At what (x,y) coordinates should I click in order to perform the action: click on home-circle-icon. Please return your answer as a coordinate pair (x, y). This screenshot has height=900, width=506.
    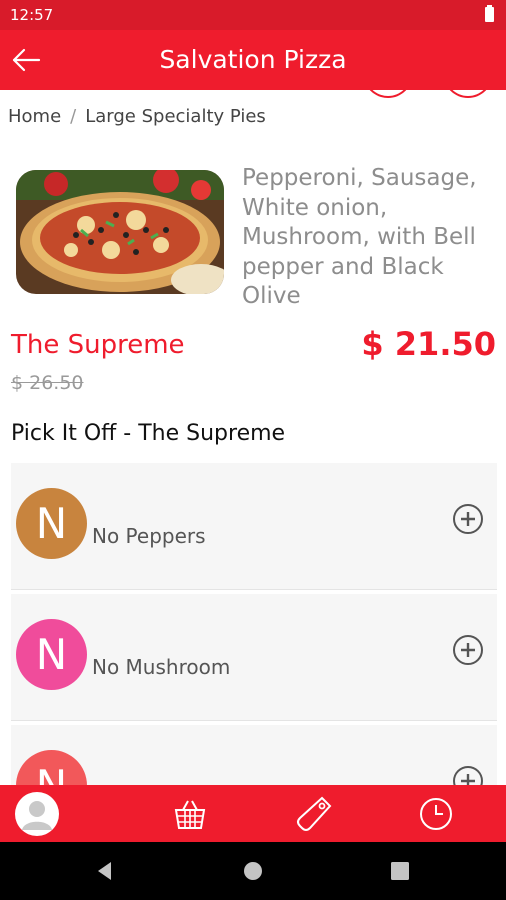
    Looking at the image, I should click on (253, 871).